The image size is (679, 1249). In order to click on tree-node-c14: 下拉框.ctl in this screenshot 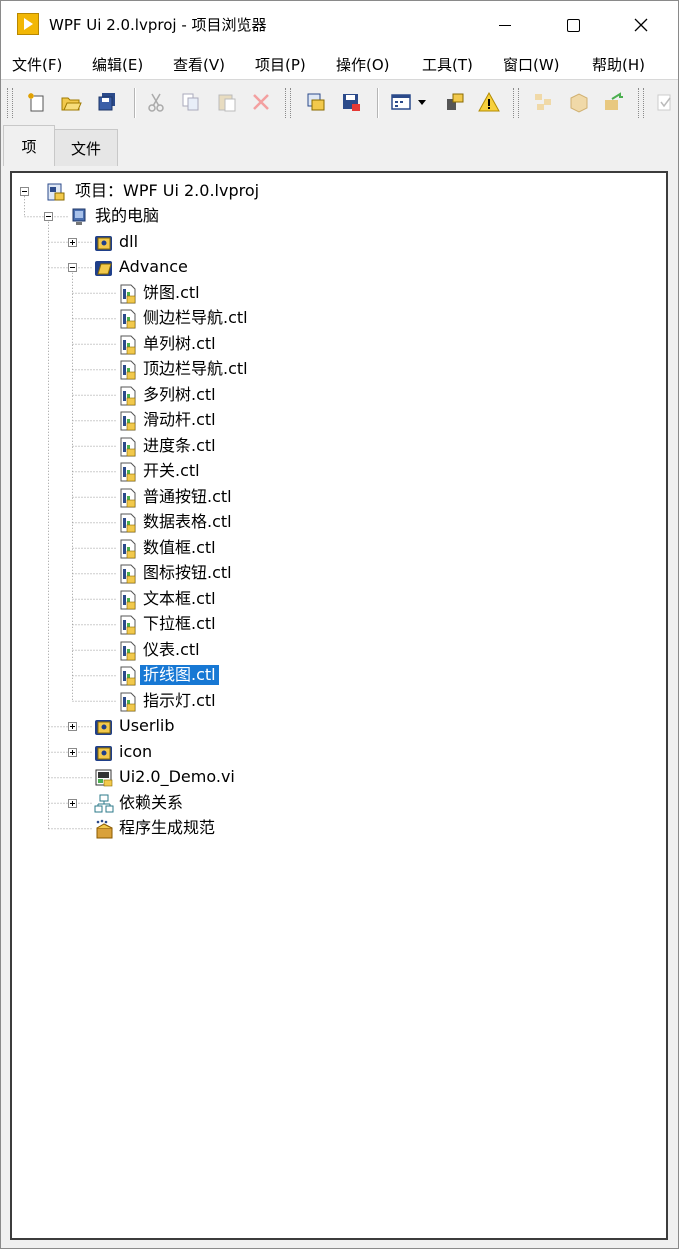, I will do `click(168, 624)`.